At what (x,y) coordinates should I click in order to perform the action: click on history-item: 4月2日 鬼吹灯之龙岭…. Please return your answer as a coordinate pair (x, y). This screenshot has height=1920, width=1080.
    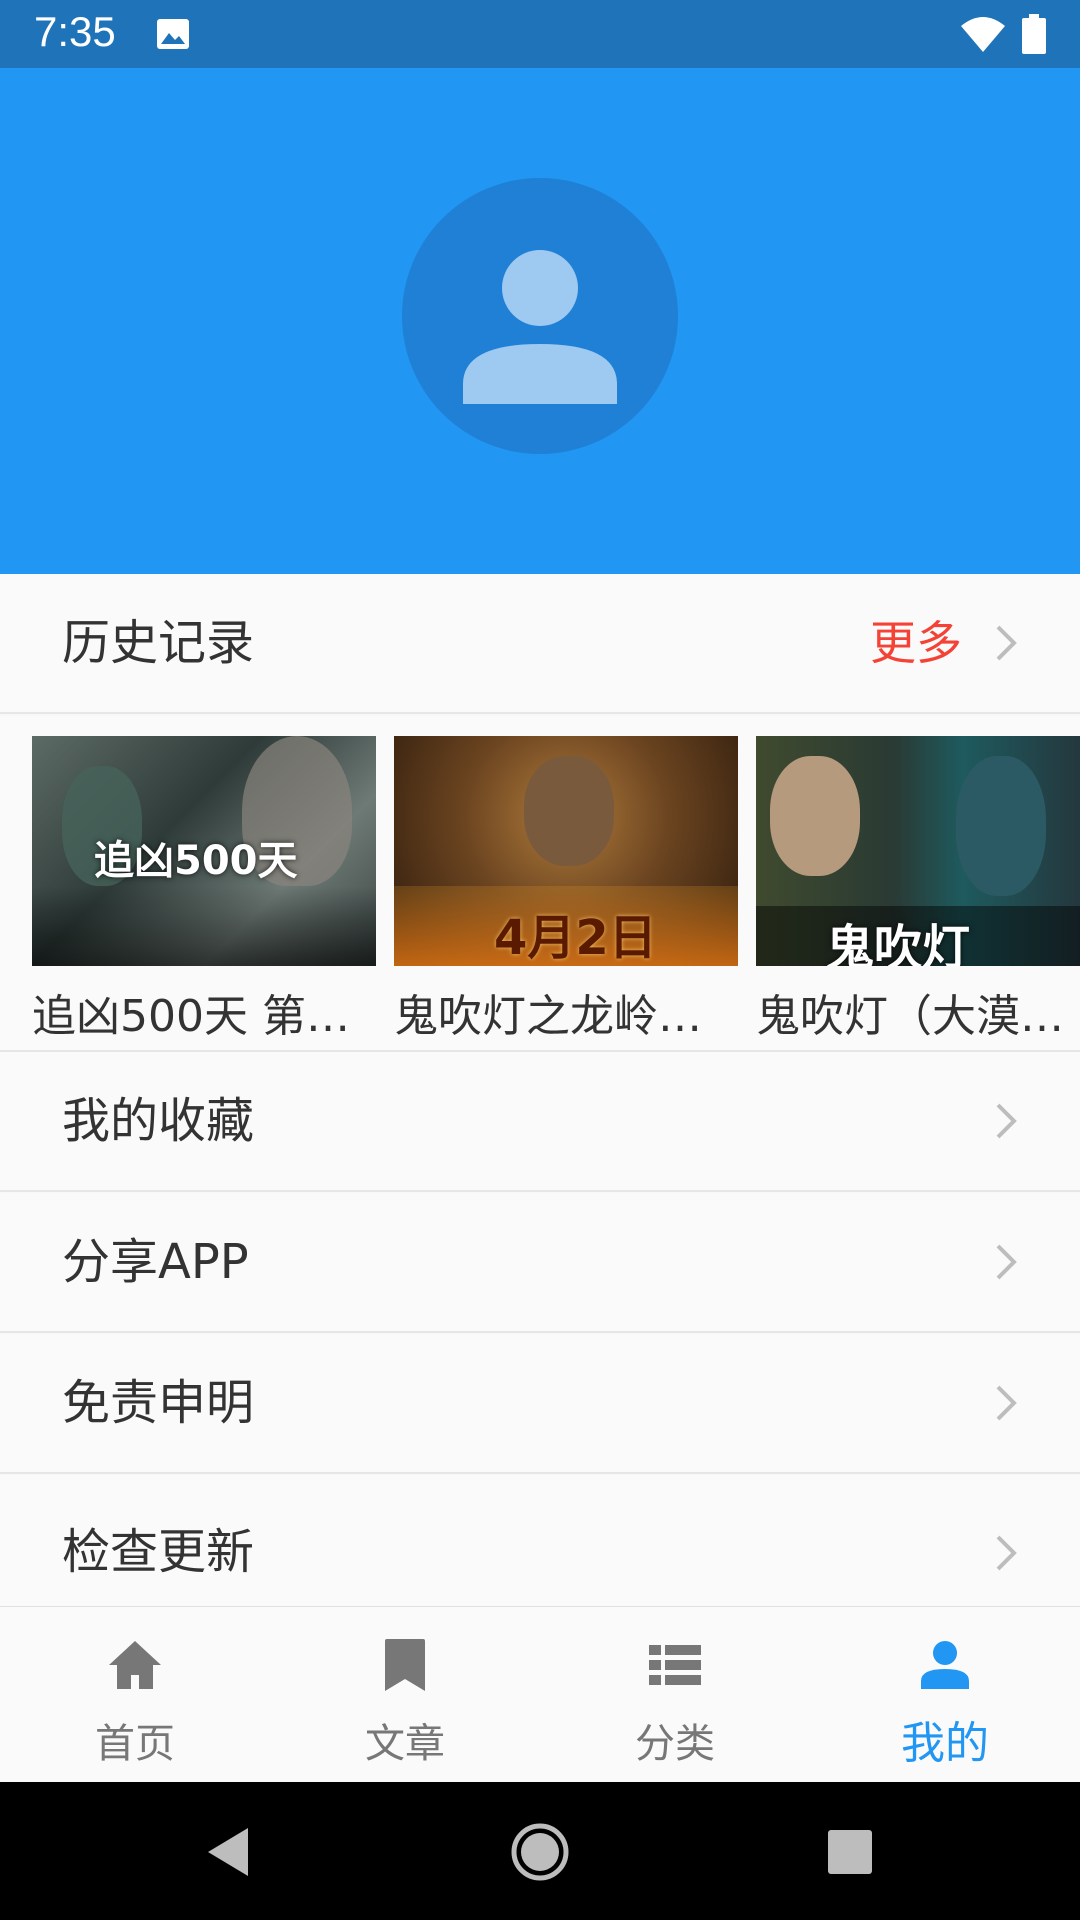
    Looking at the image, I should click on (566, 890).